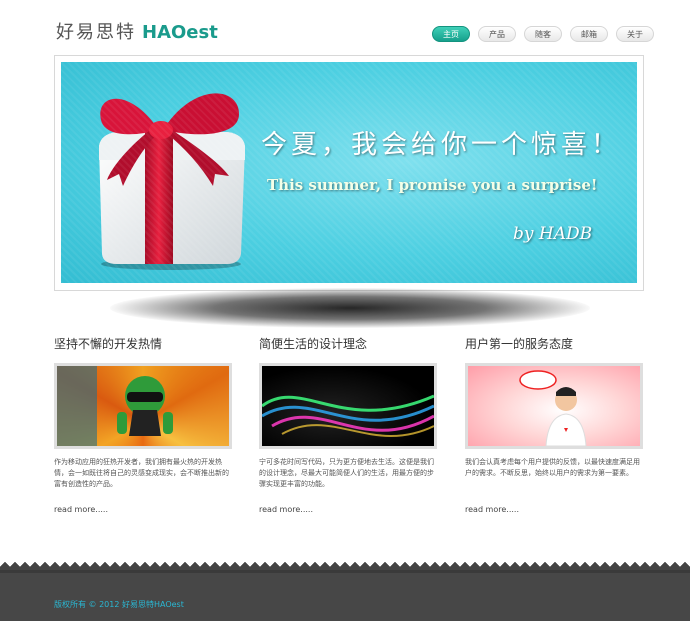 The width and height of the screenshot is (690, 621). What do you see at coordinates (137, 31) in the screenshot?
I see `site-logo: 好易思特 HAOest` at bounding box center [137, 31].